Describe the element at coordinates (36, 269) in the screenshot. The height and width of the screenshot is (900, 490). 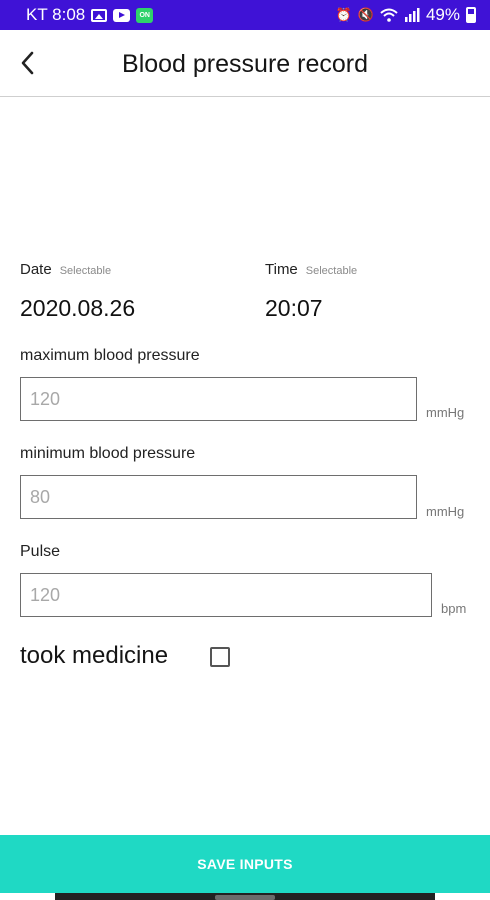
I see `date-label: Date` at that location.